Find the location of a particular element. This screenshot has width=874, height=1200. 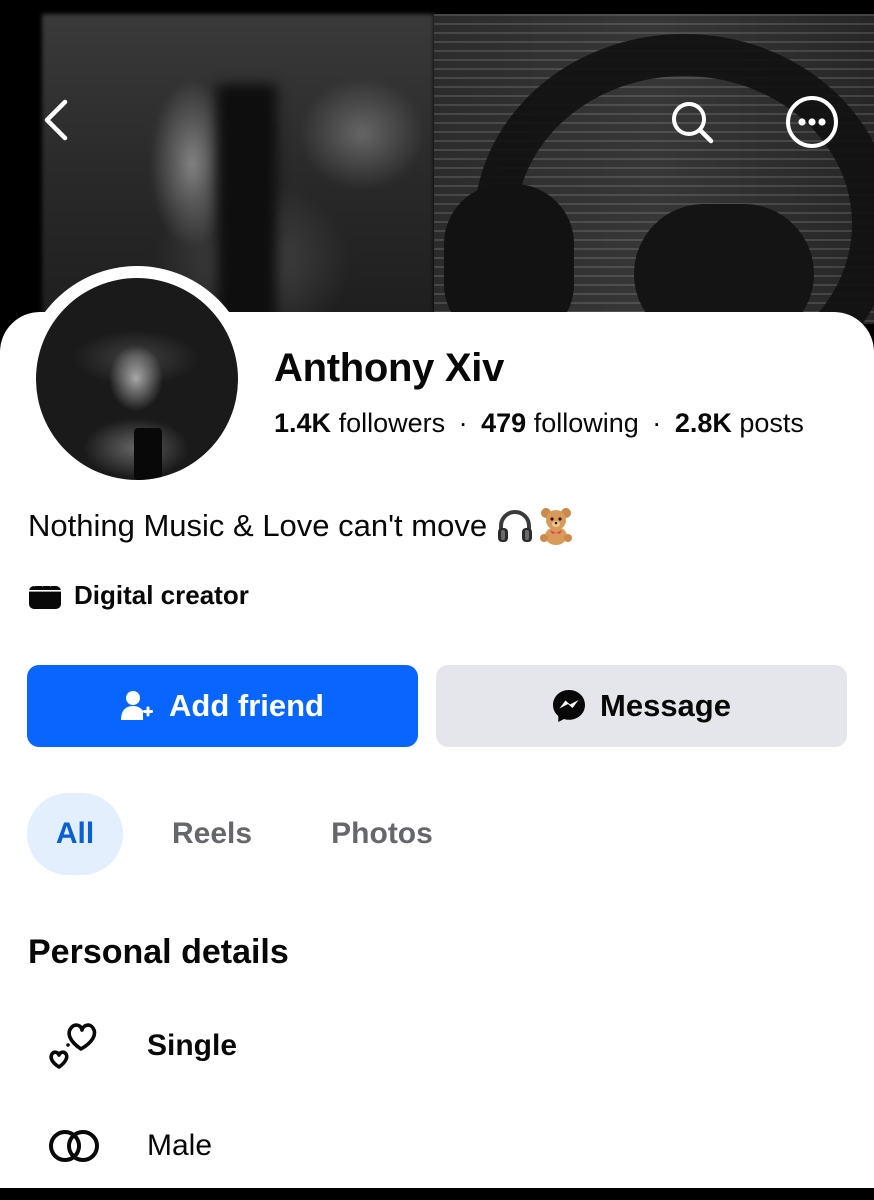

detail-relationship: Single is located at coordinates (437, 1046).